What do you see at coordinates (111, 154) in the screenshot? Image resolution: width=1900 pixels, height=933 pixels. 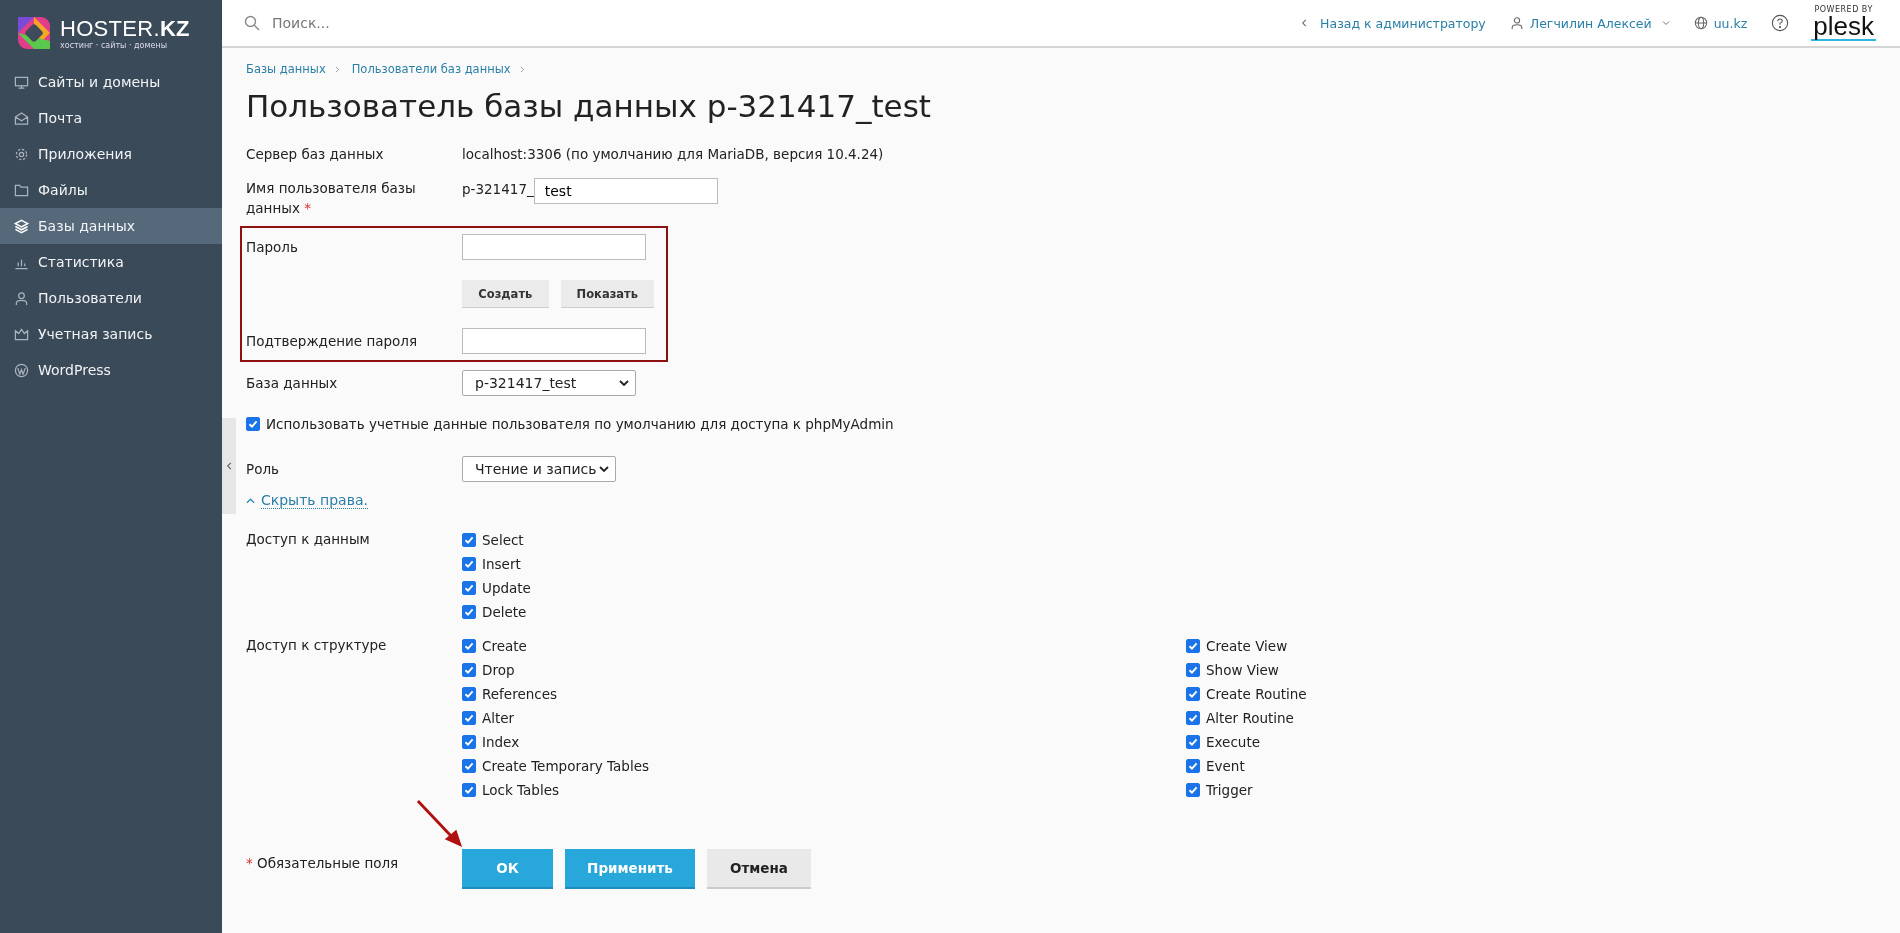 I see `sidebar-item: Приложения` at bounding box center [111, 154].